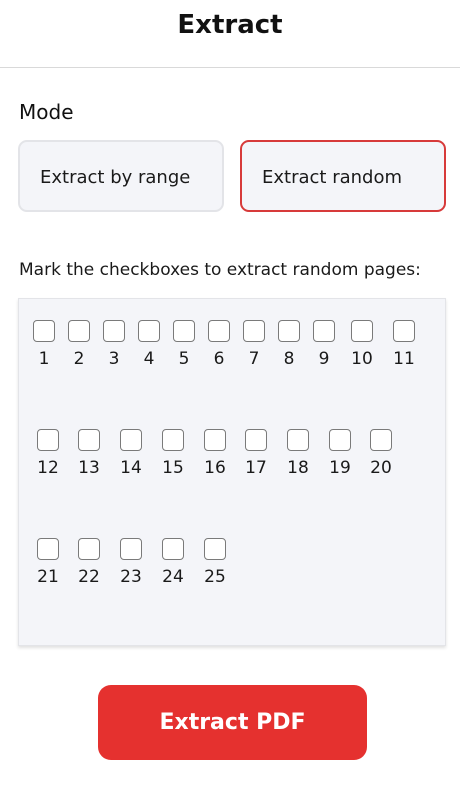  What do you see at coordinates (89, 577) in the screenshot?
I see `page-number-label: 22` at bounding box center [89, 577].